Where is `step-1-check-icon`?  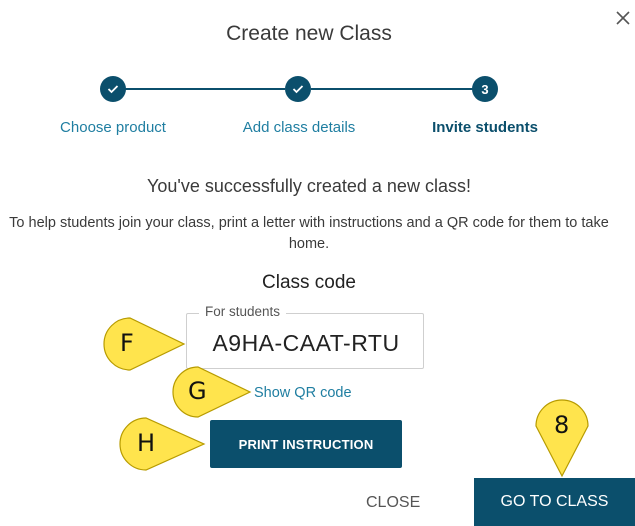 step-1-check-icon is located at coordinates (113, 89).